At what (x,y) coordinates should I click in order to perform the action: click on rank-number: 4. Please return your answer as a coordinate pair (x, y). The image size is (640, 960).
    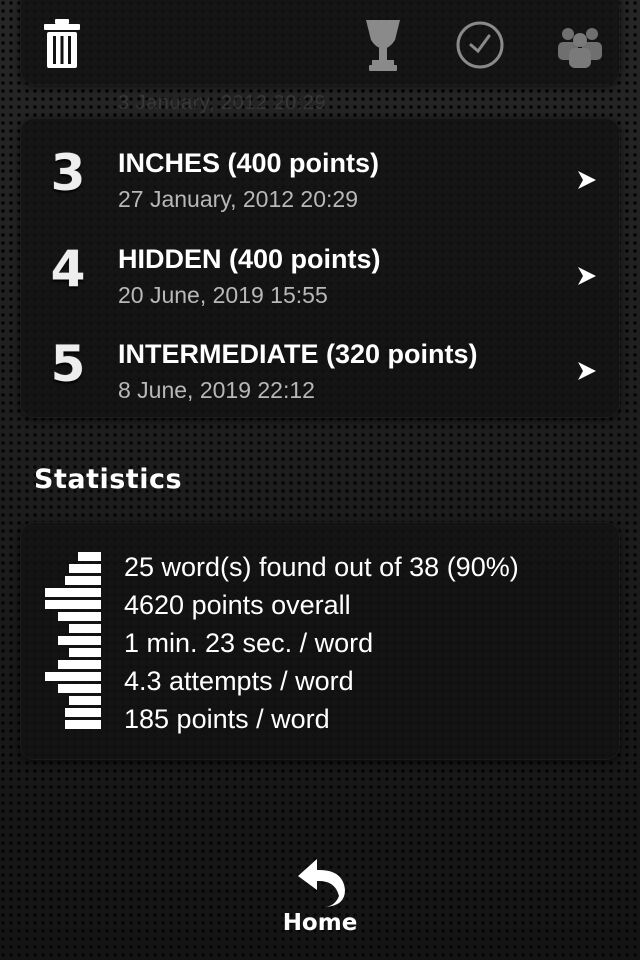
    Looking at the image, I should click on (68, 269).